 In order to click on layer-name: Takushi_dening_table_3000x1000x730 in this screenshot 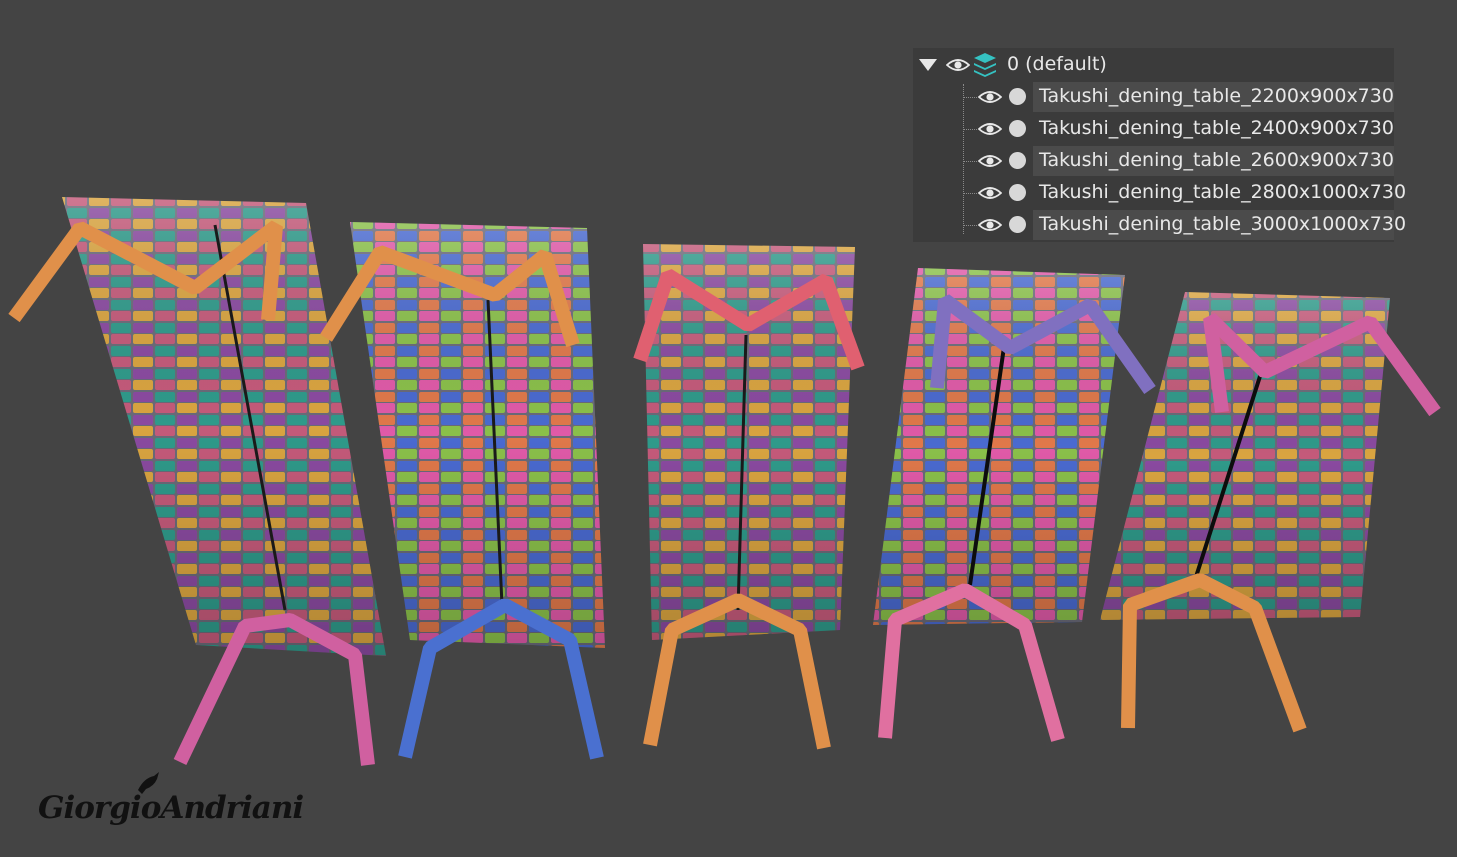, I will do `click(1223, 224)`.